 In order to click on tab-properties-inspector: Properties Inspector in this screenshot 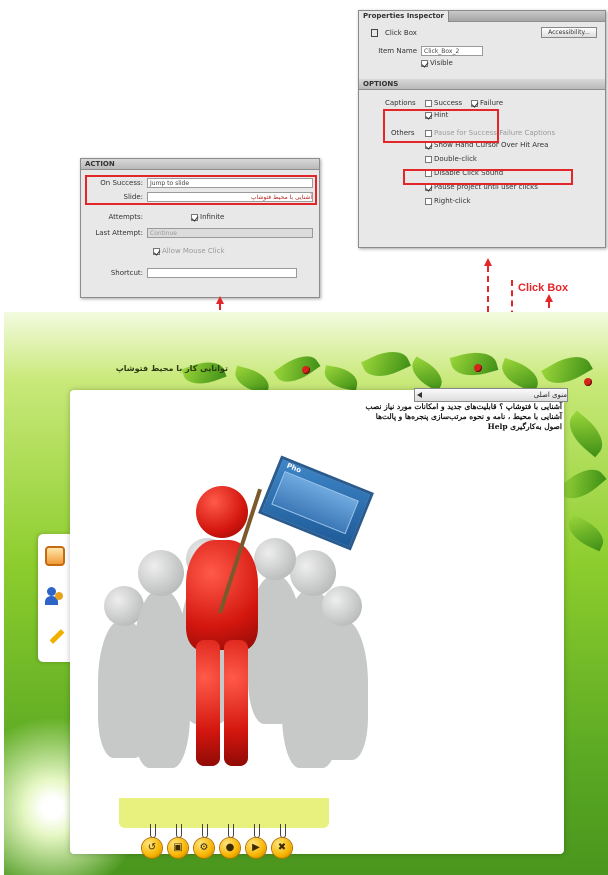, I will do `click(404, 16)`.